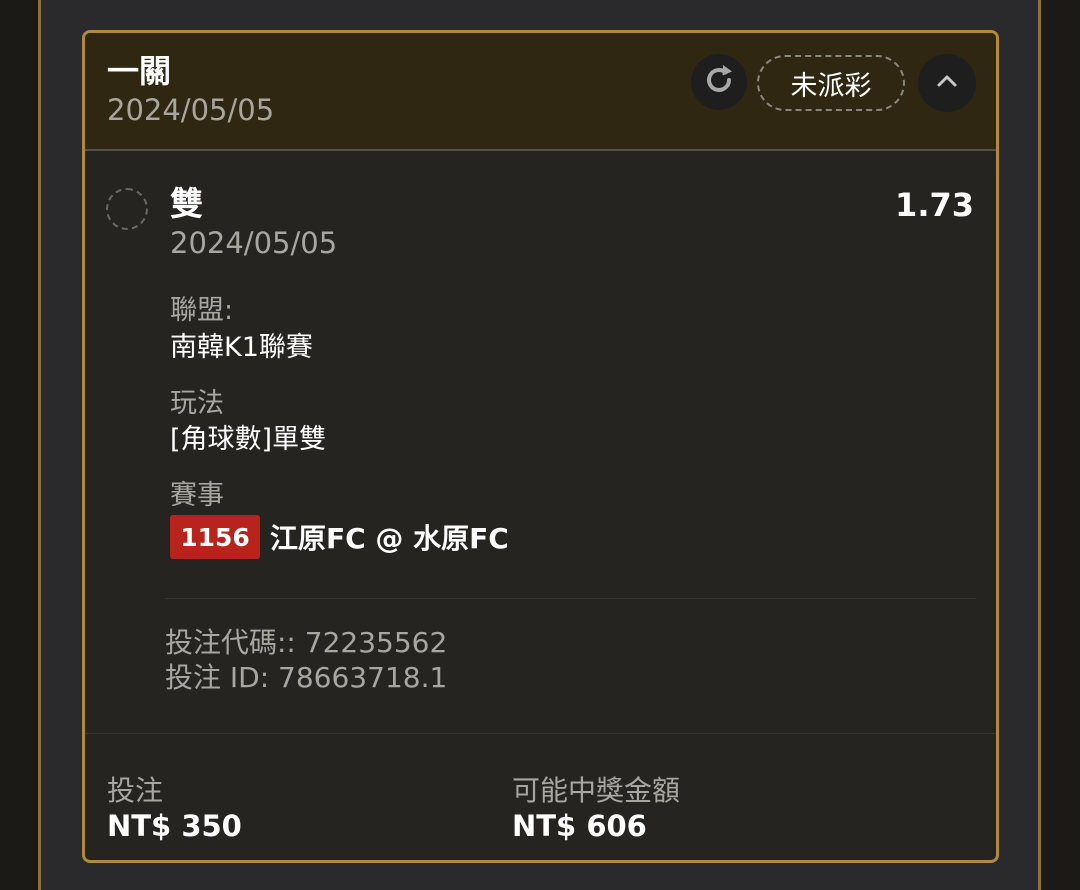  What do you see at coordinates (248, 439) in the screenshot?
I see `market-value: [角球數]單雙` at bounding box center [248, 439].